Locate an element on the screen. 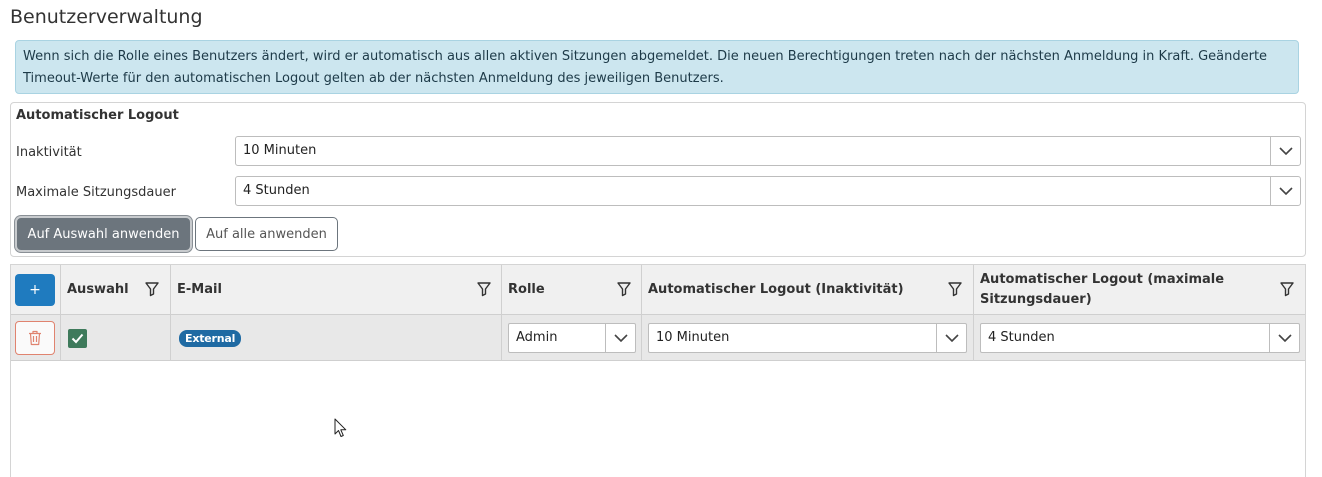 This screenshot has height=477, width=1322. table-row: External Admin 10 Minuten 4 Stunden is located at coordinates (658, 338).